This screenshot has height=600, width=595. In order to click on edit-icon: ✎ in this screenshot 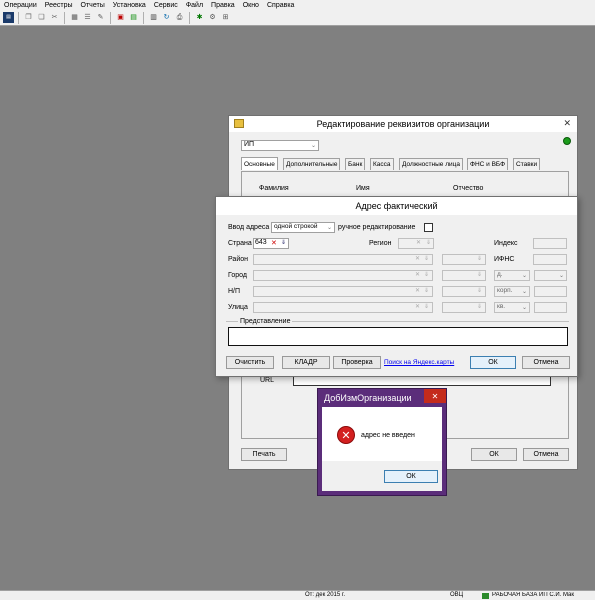, I will do `click(100, 17)`.